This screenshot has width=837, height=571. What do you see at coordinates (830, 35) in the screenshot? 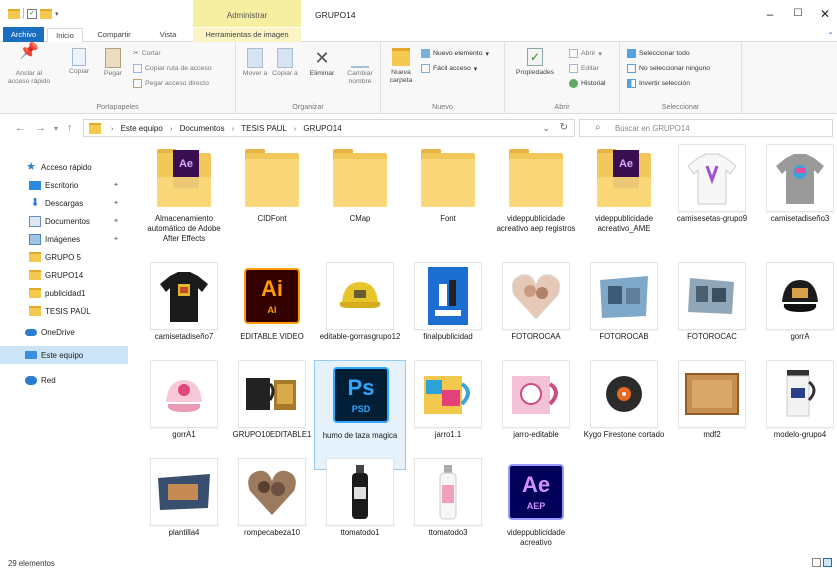
I see `ribbon-collapse-icon: ⌃` at bounding box center [830, 35].